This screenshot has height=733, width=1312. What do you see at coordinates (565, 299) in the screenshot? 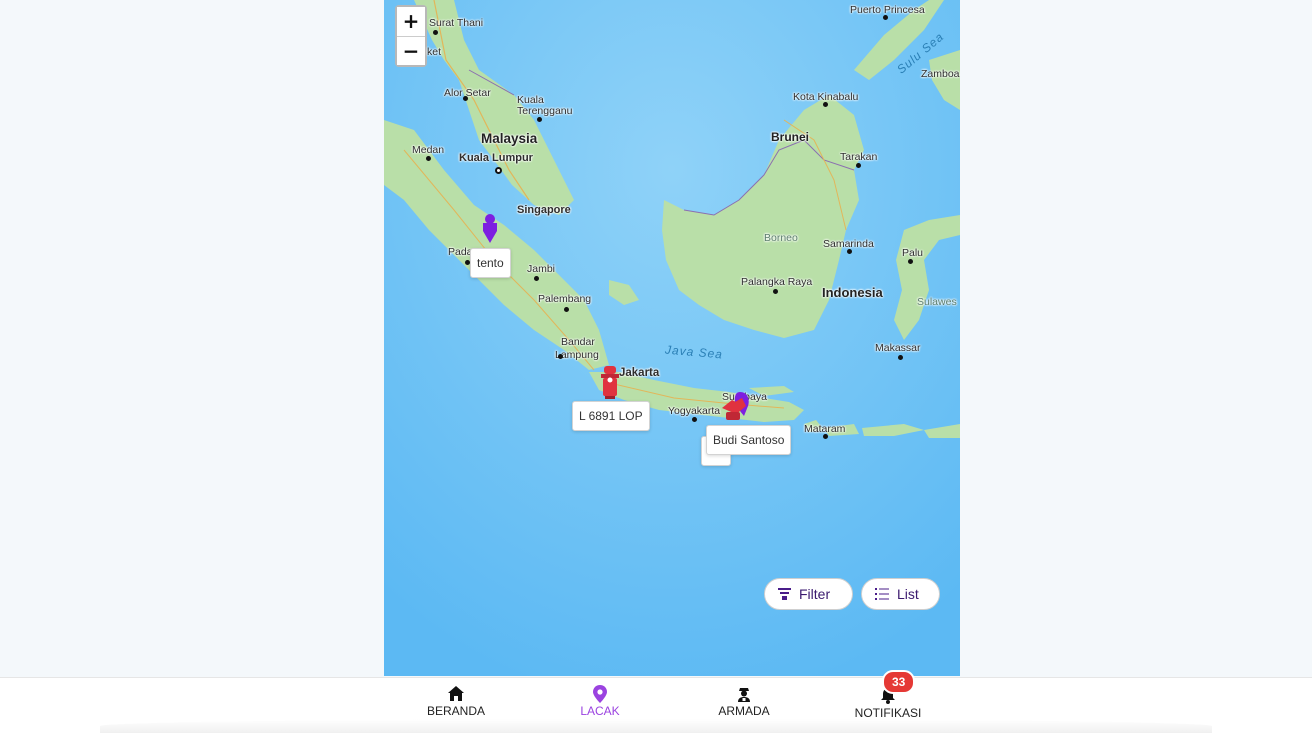
I see `place-label: Palembang` at bounding box center [565, 299].